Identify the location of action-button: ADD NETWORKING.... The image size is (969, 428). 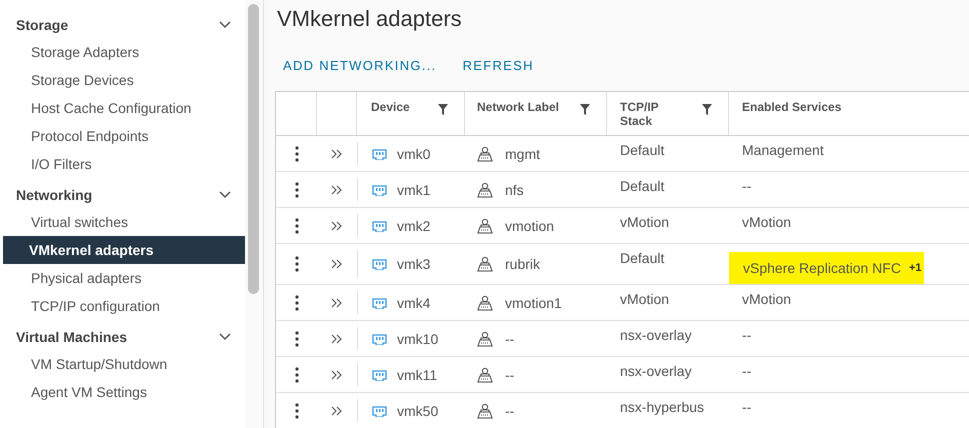
(360, 65).